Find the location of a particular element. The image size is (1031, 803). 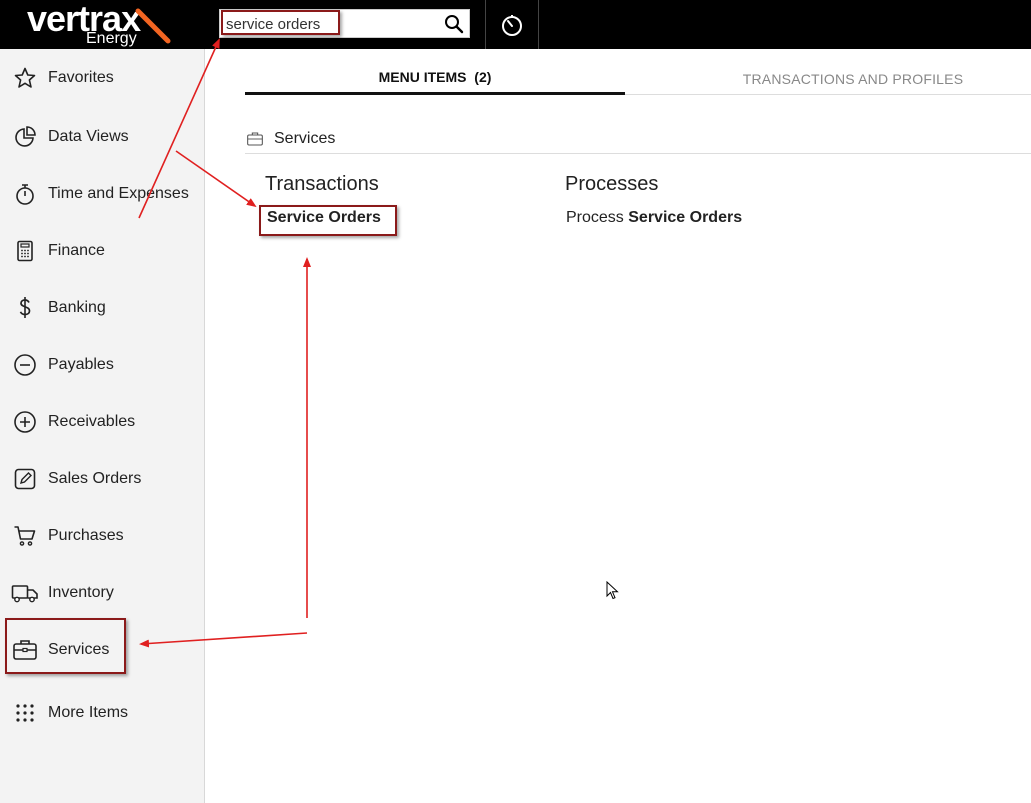

pie-chart-icon is located at coordinates (24, 137).